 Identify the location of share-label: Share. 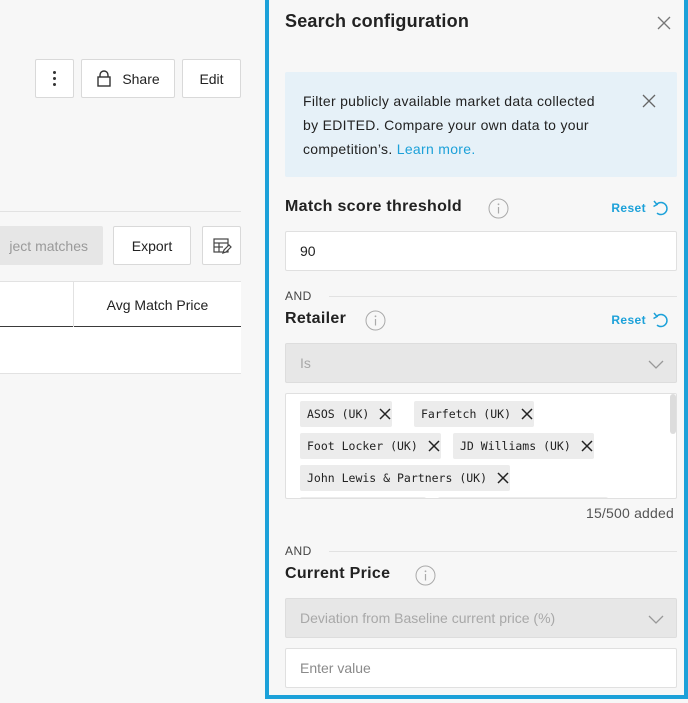
(141, 78).